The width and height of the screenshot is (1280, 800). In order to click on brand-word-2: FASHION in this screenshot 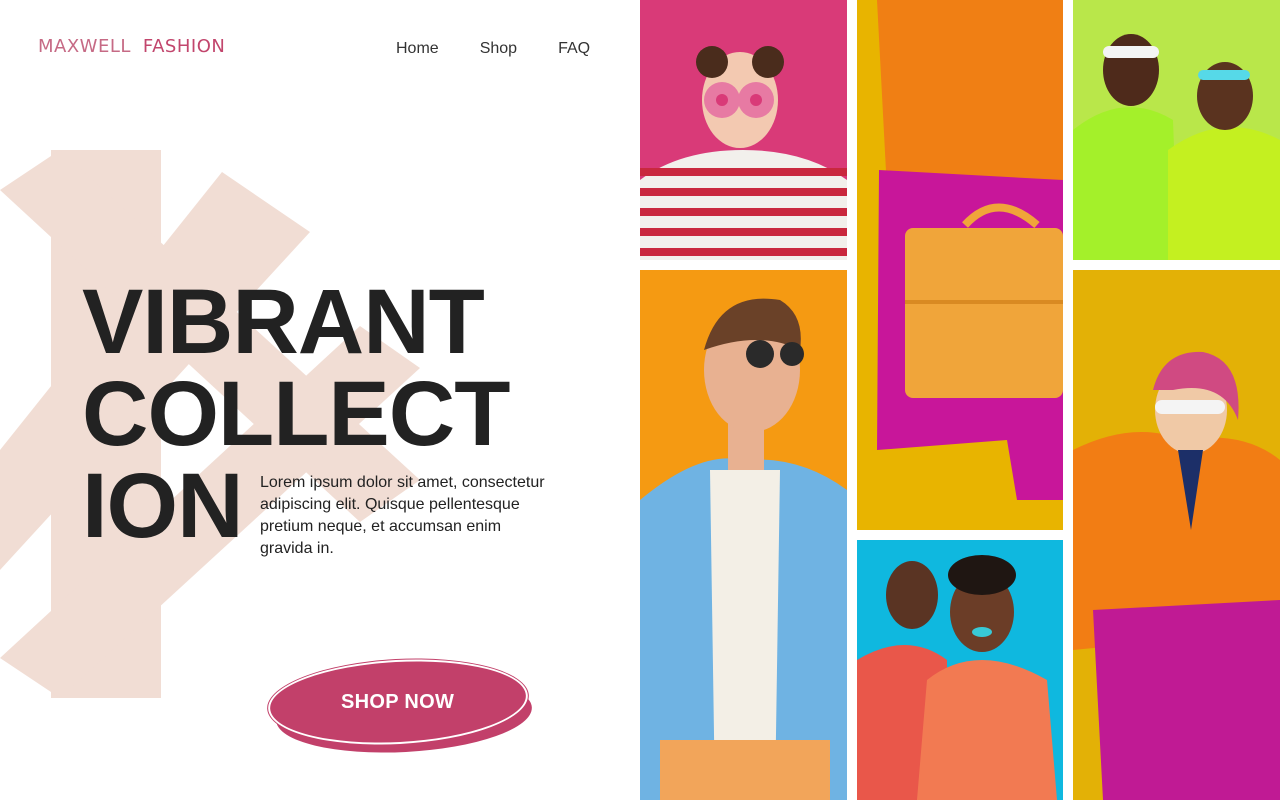, I will do `click(184, 46)`.